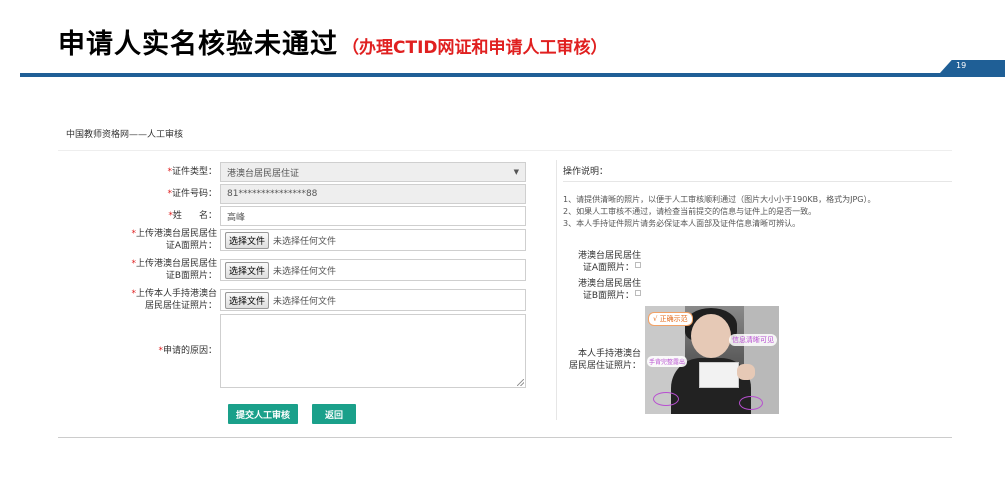  I want to click on sample-handheld-label: 本人手持港澳台 居民居住证照片：, so click(604, 360).